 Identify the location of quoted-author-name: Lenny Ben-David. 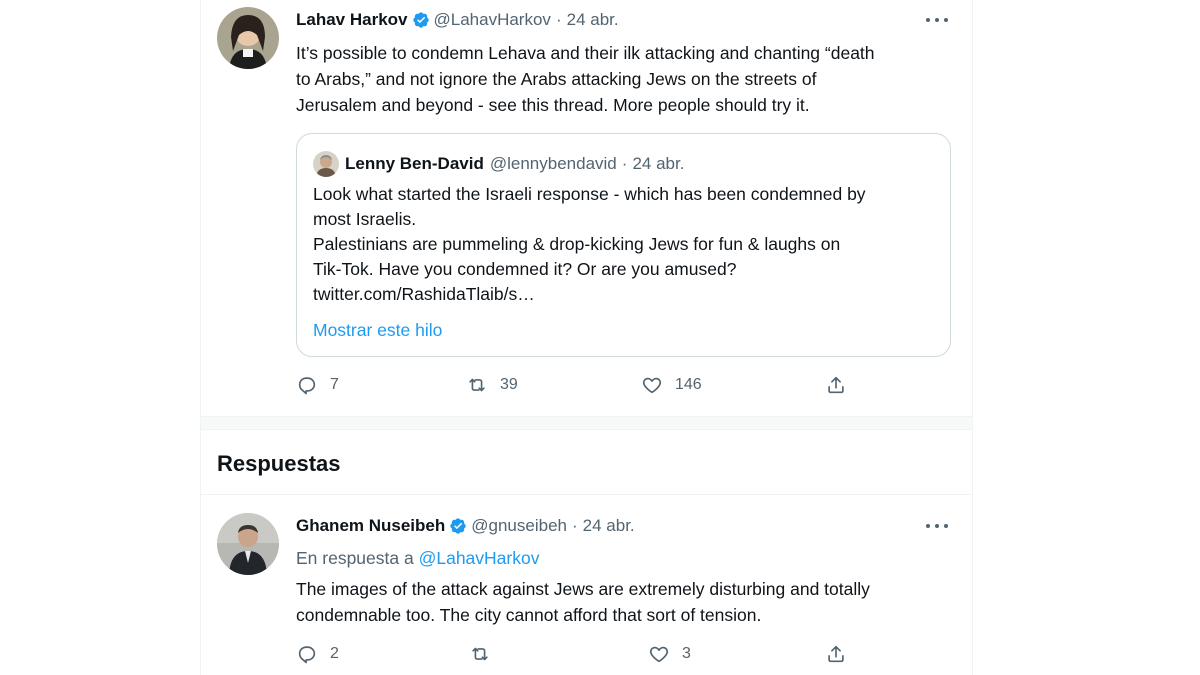
(414, 163).